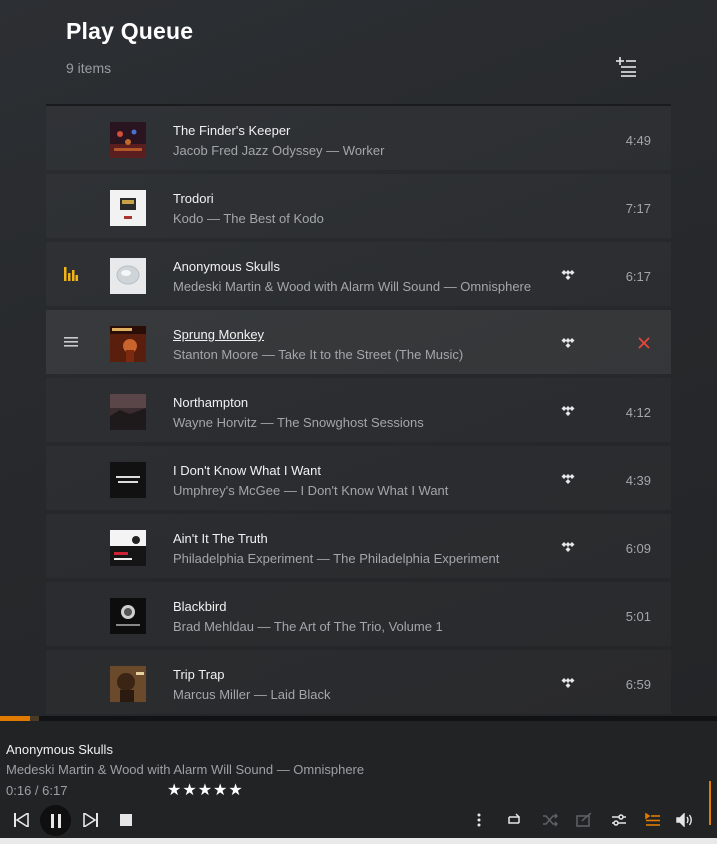  I want to click on track-duration: 4:49, so click(638, 140).